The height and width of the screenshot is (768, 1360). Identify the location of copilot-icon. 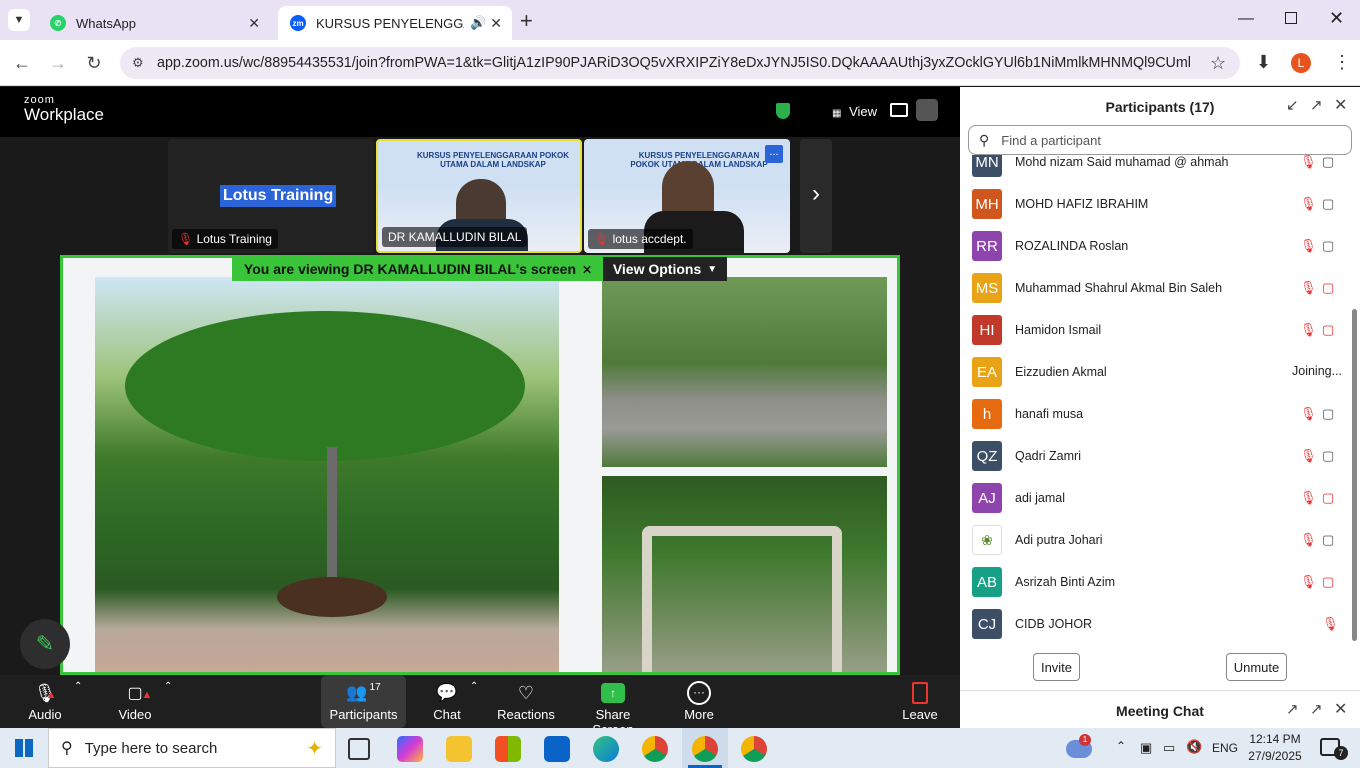
(410, 749).